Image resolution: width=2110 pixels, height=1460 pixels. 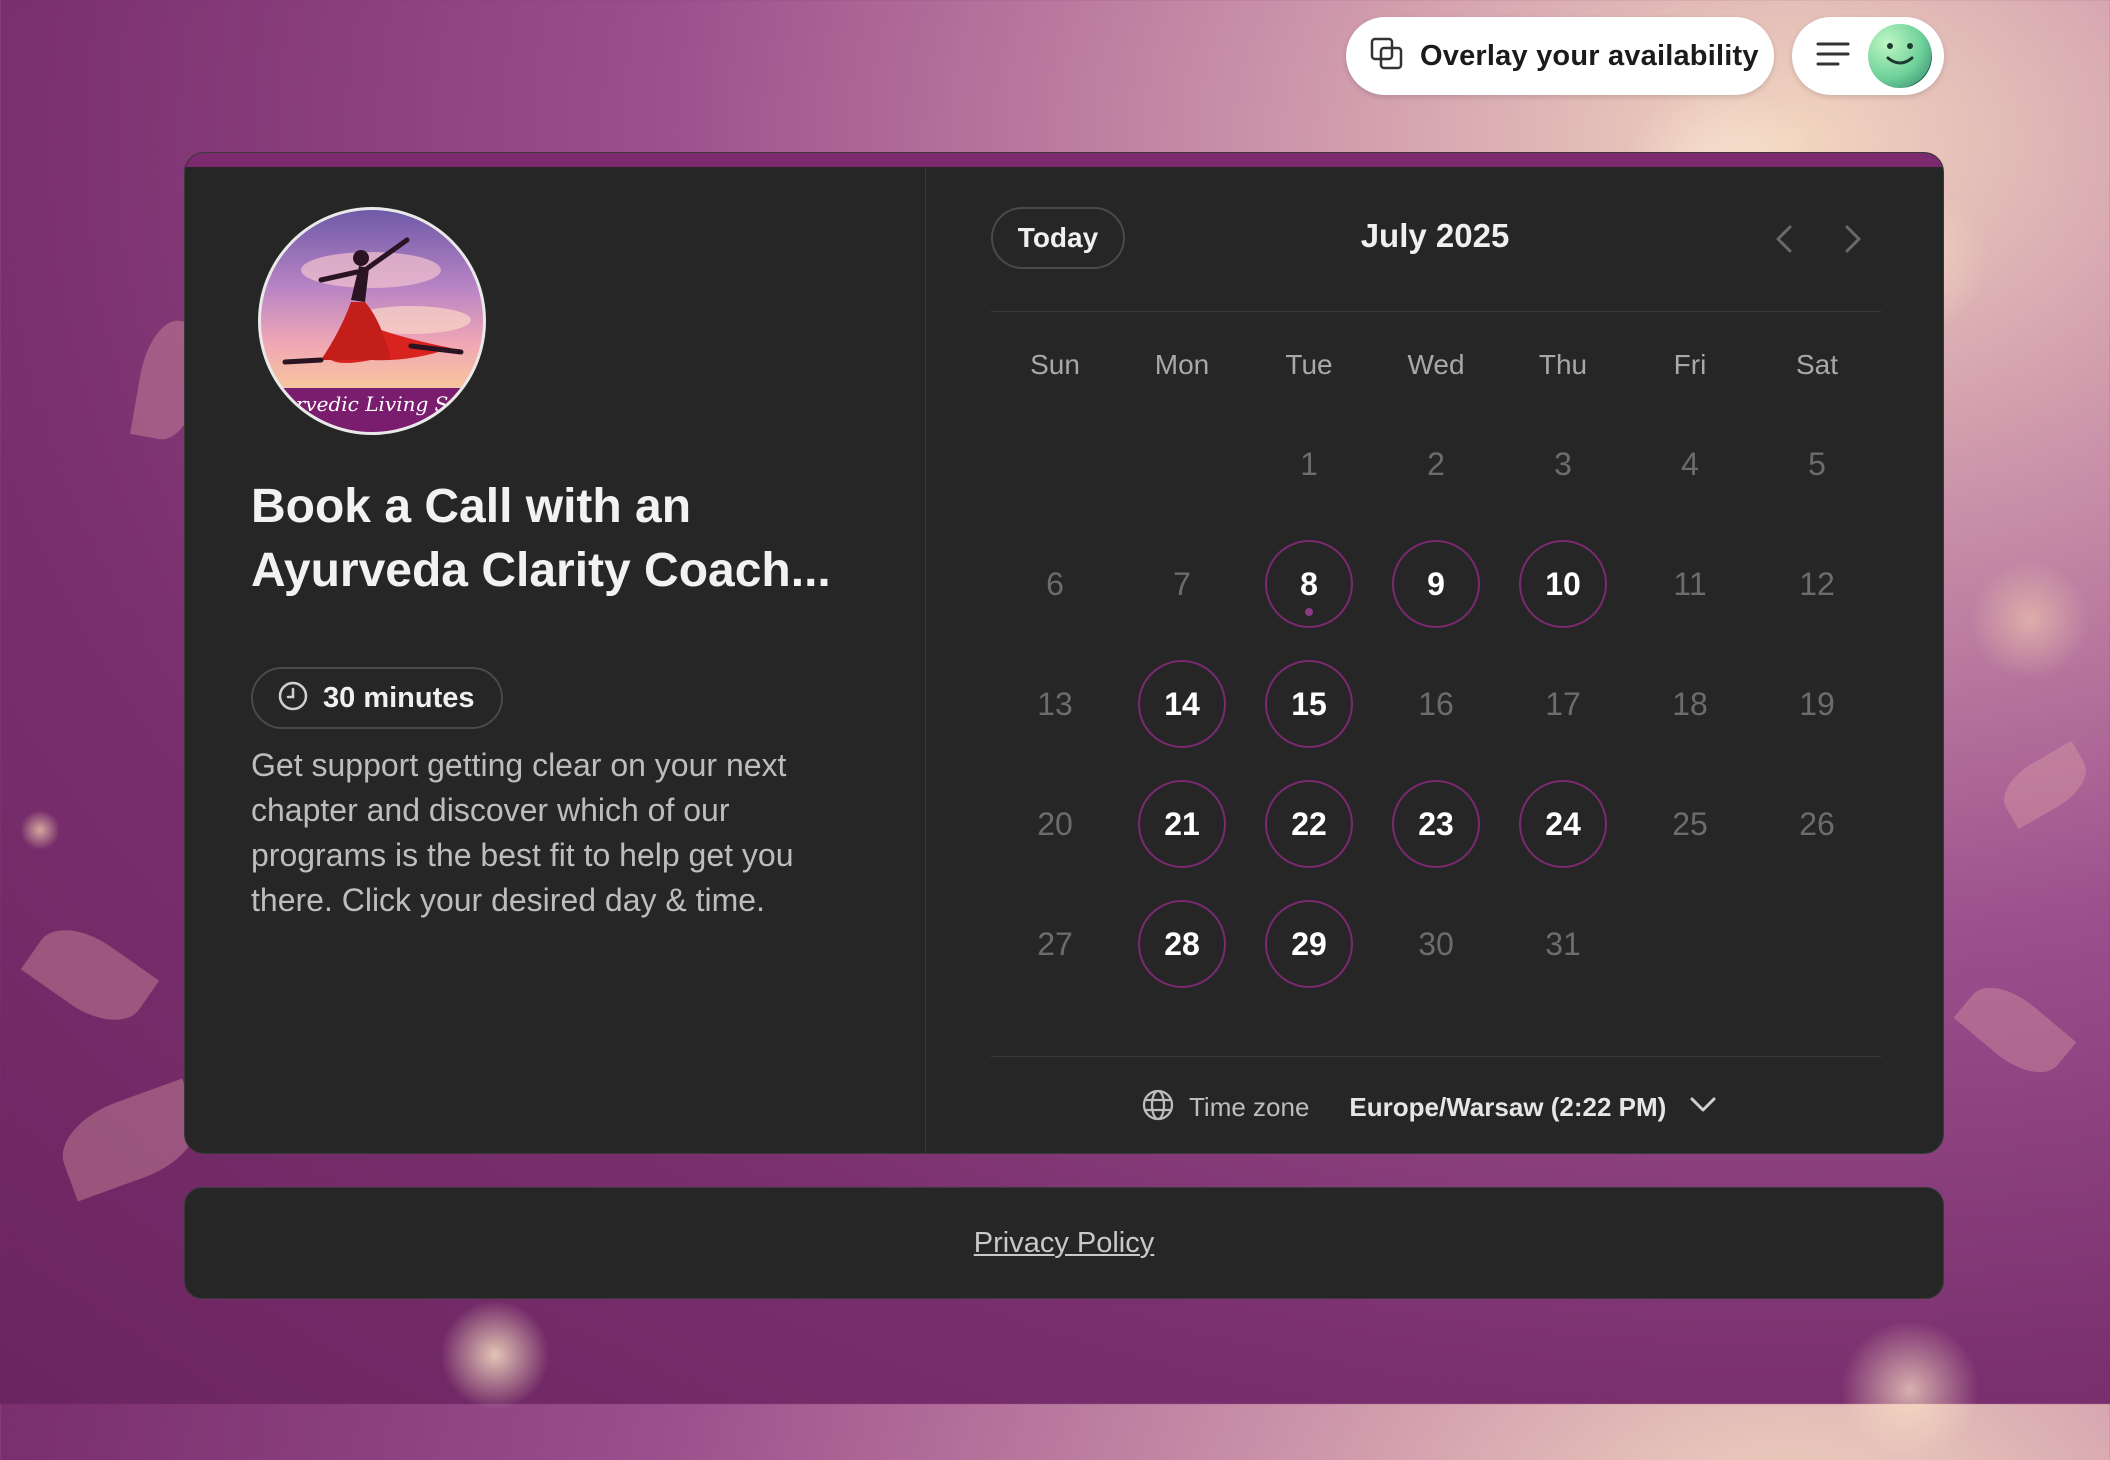 I want to click on chevron-right-icon, so click(x=1853, y=239).